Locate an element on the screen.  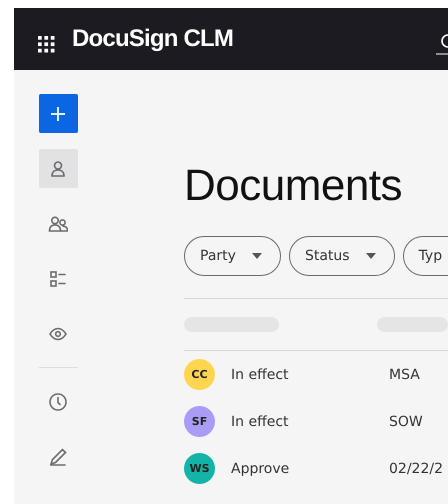
clock-icon is located at coordinates (58, 402).